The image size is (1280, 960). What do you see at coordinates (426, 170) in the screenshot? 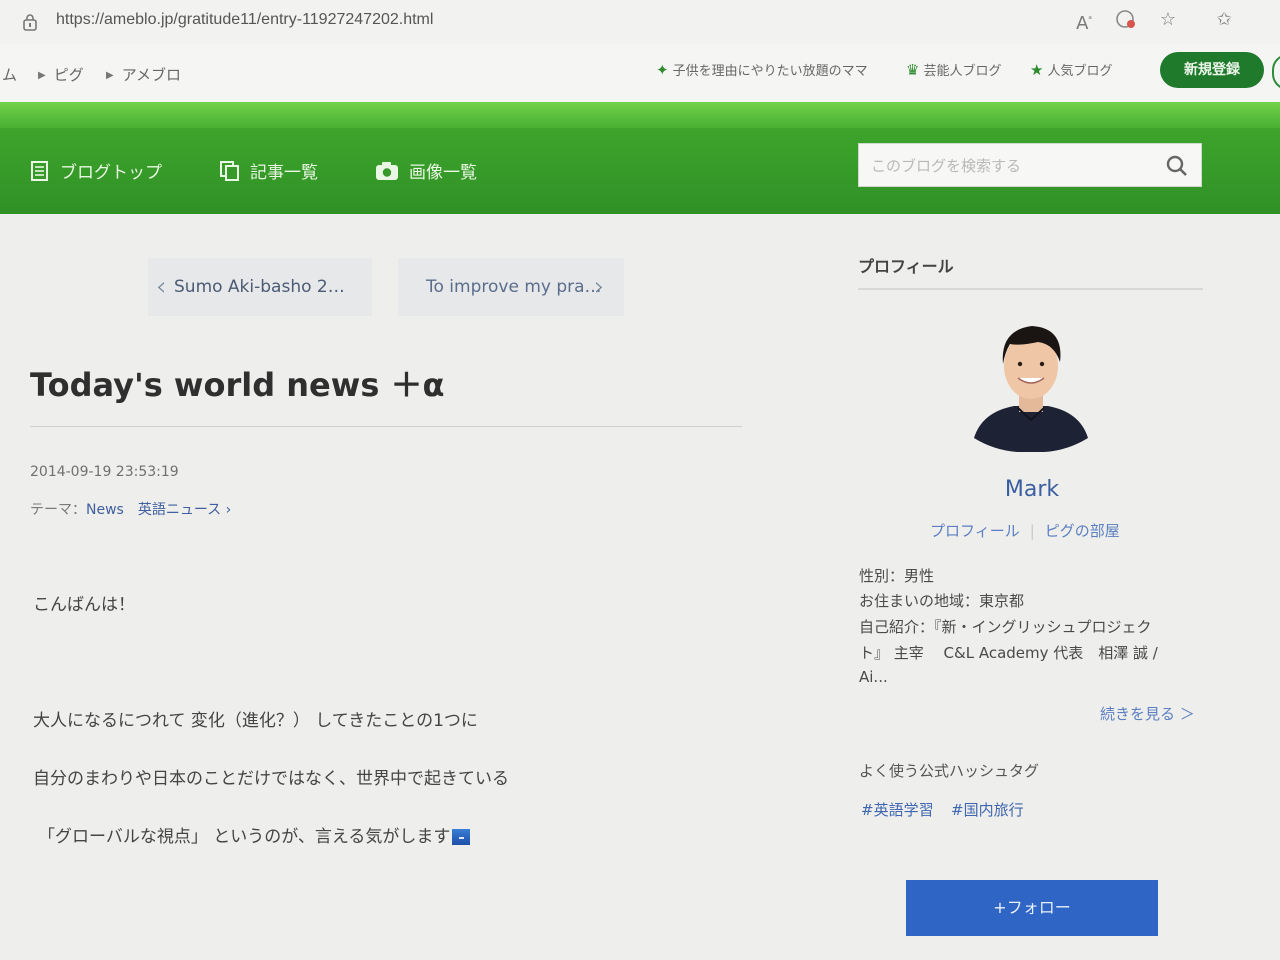
I see `nav-image-list: 画像一覧` at bounding box center [426, 170].